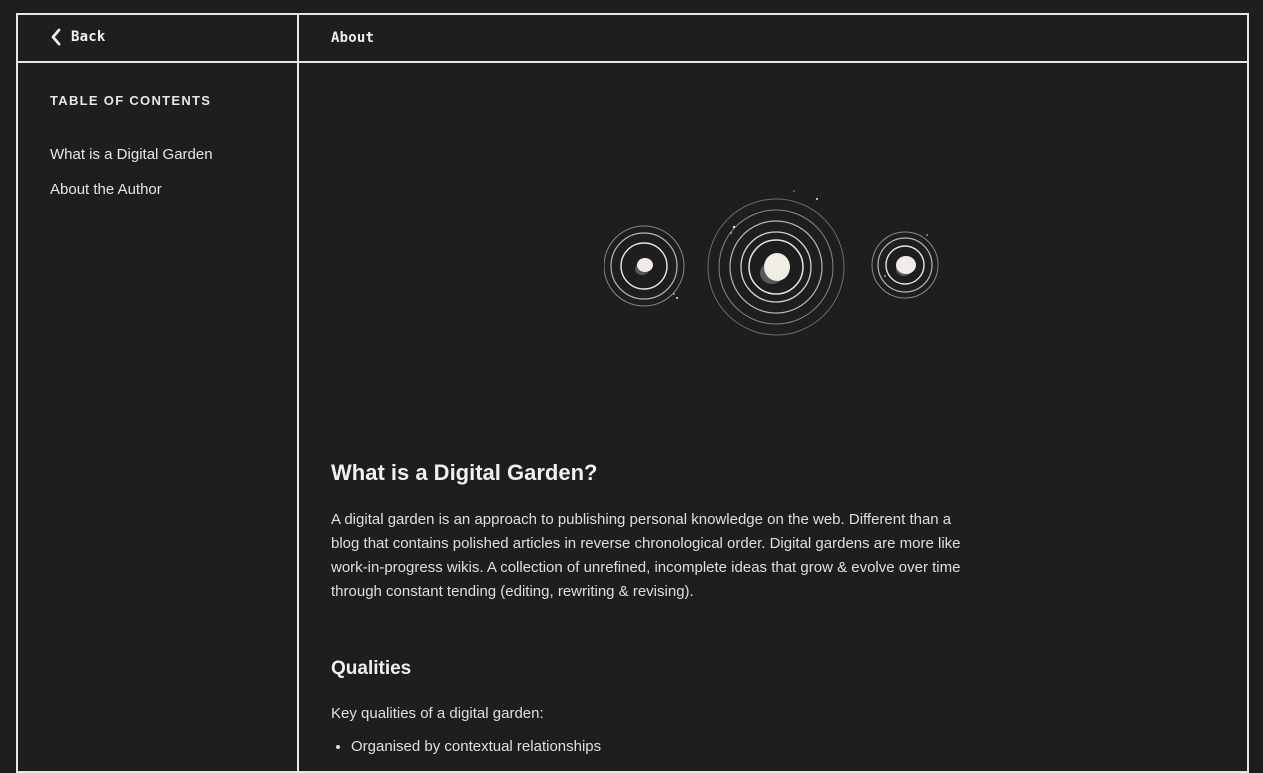 Image resolution: width=1263 pixels, height=773 pixels. I want to click on page-tab-about: About, so click(352, 38).